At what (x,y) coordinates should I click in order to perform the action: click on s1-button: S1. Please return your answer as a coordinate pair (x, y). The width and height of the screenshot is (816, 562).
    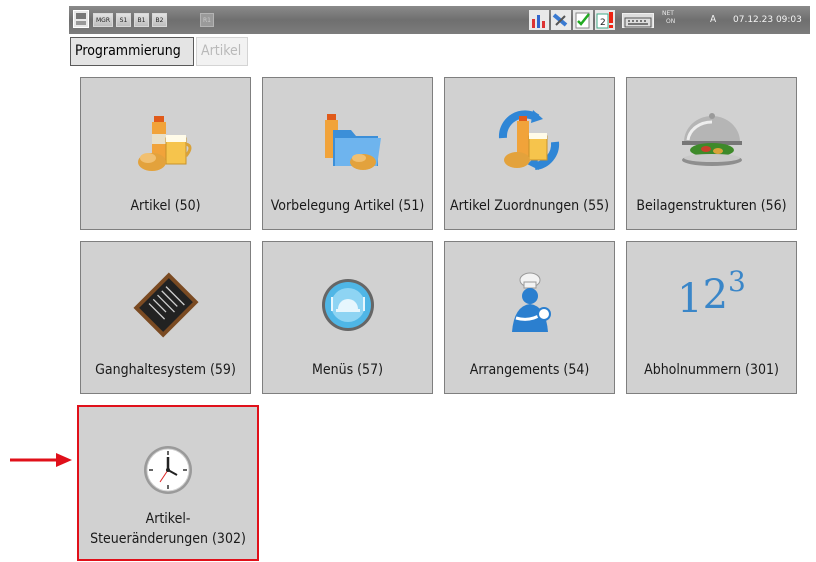
    Looking at the image, I should click on (123, 20).